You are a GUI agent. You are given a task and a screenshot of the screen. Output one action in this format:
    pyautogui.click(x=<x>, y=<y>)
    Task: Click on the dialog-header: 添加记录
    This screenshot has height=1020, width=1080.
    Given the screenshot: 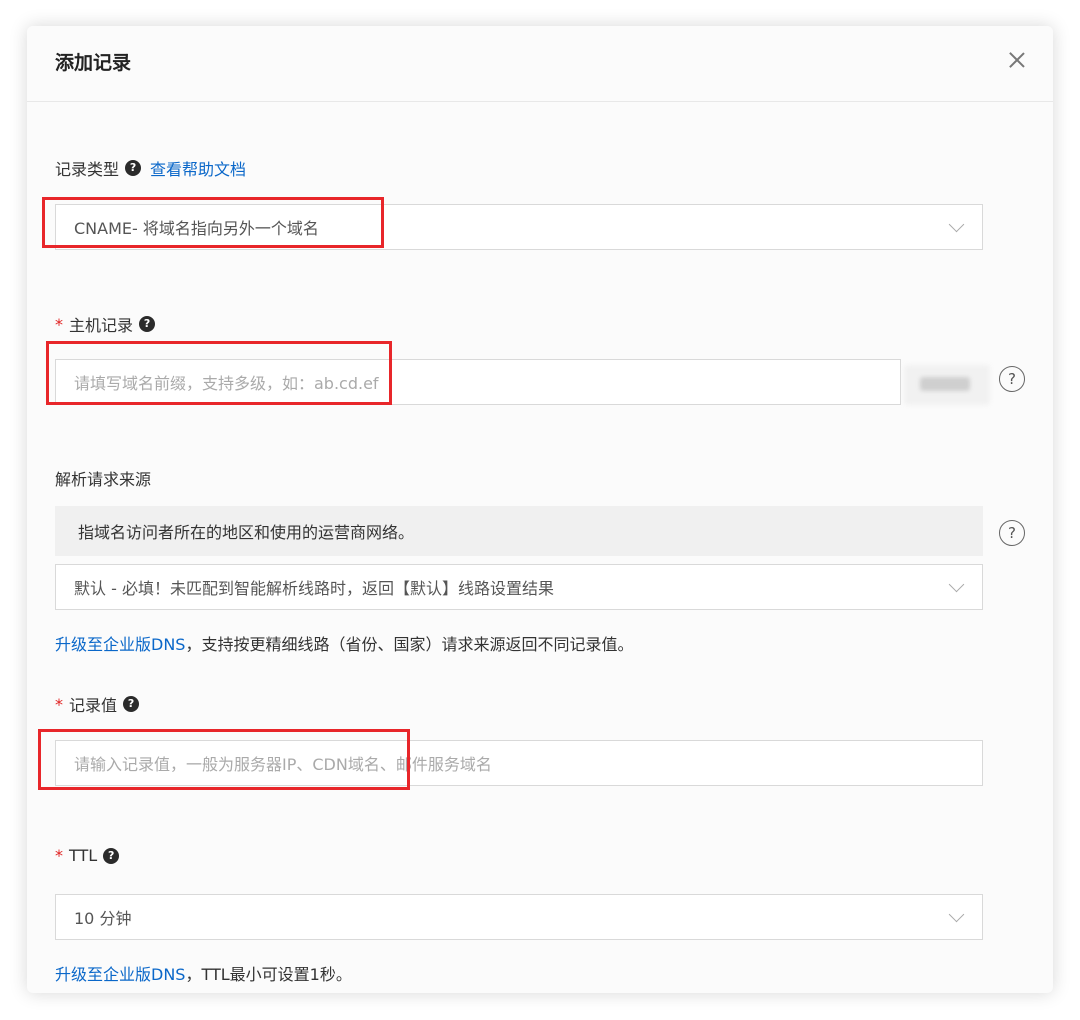 What is the action you would take?
    pyautogui.click(x=540, y=64)
    